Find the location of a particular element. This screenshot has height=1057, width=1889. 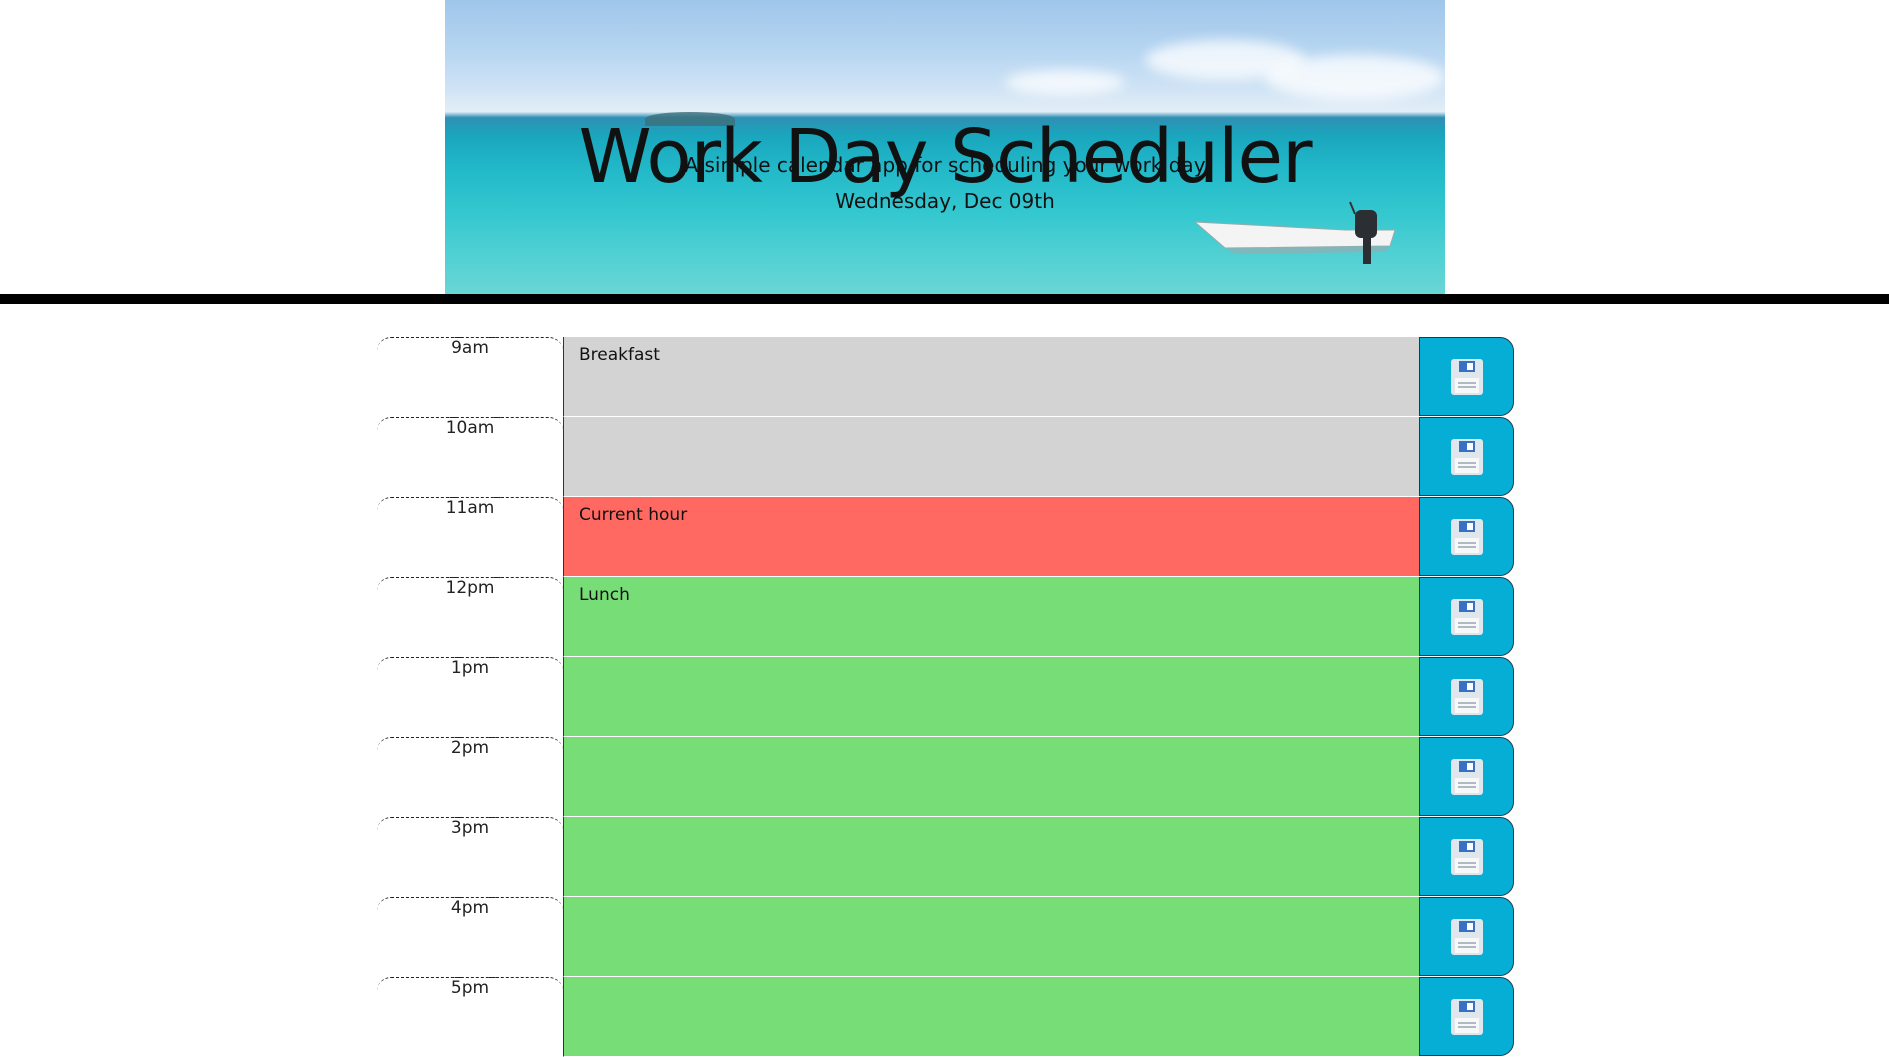

time-block-row: 11am Current hour is located at coordinates (945, 537).